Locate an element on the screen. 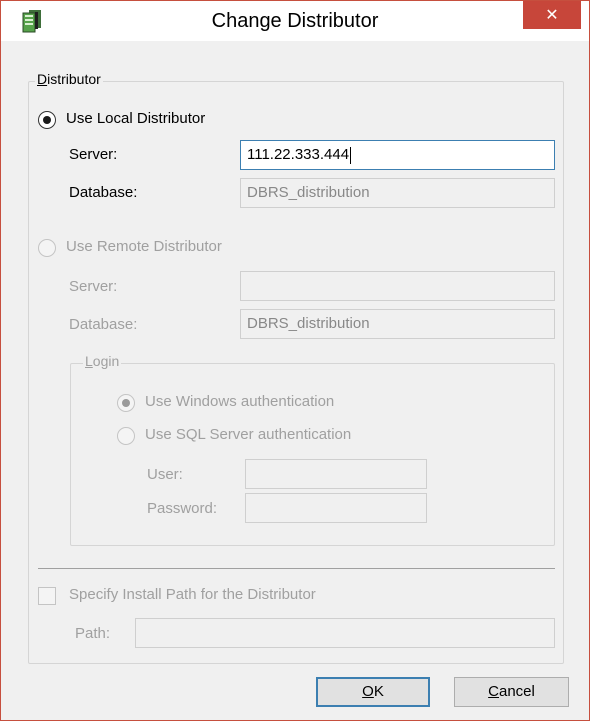  local-database-value: DBRS_distribution is located at coordinates (308, 192).